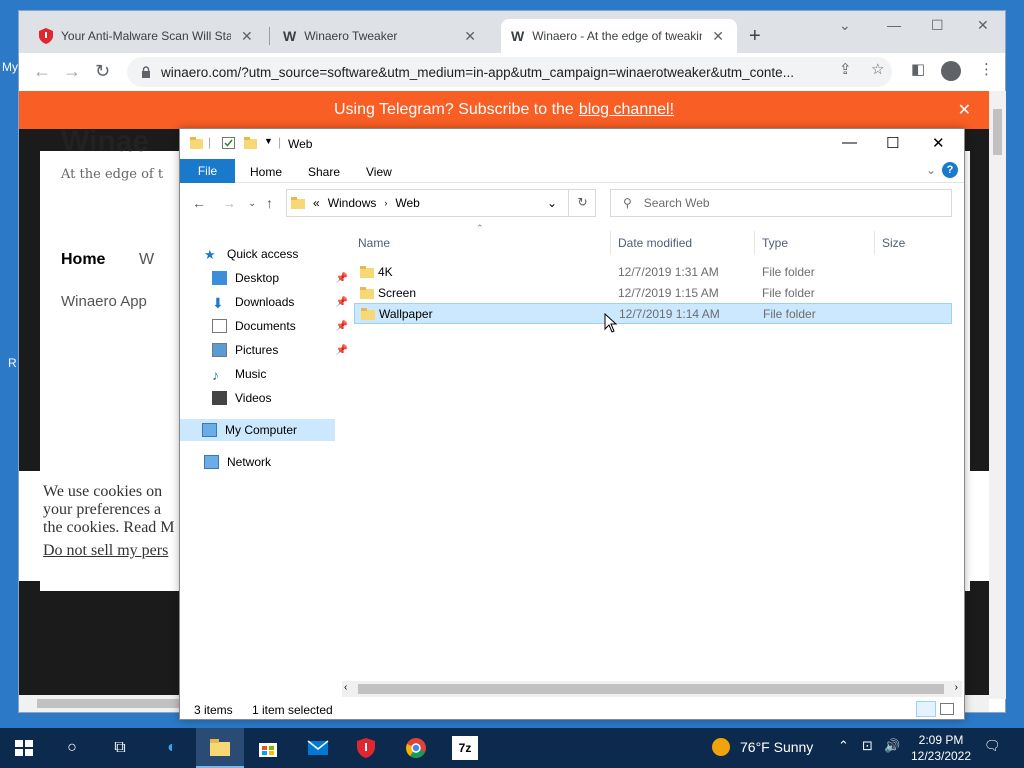 The height and width of the screenshot is (768, 1024). What do you see at coordinates (441, 203) in the screenshot?
I see `address-bar: « Windows › Web ⌄` at bounding box center [441, 203].